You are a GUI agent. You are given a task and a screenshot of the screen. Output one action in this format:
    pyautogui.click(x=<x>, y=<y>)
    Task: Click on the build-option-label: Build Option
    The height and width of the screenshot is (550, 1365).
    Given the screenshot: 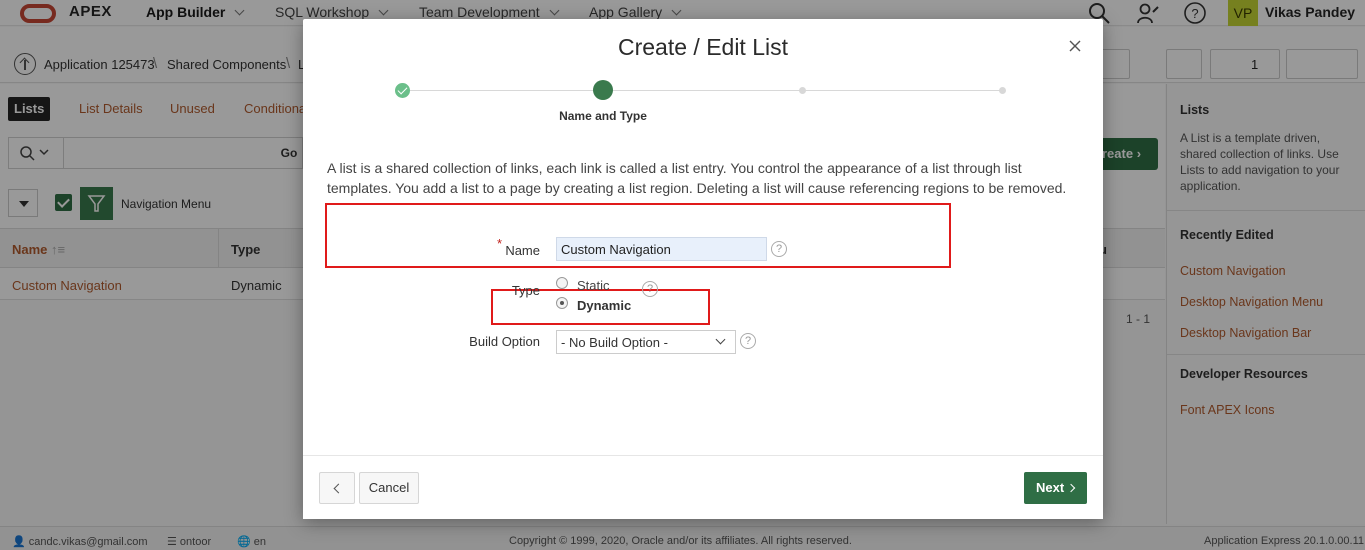 What is the action you would take?
    pyautogui.click(x=504, y=341)
    